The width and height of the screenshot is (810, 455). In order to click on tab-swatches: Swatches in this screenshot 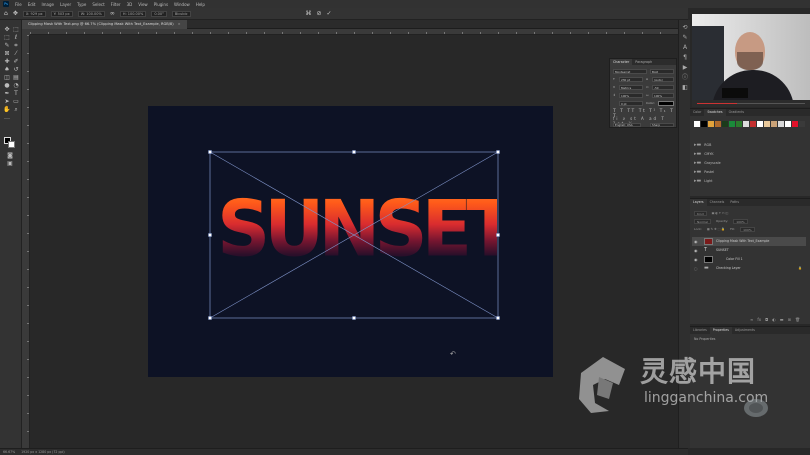, I will do `click(715, 112)`.